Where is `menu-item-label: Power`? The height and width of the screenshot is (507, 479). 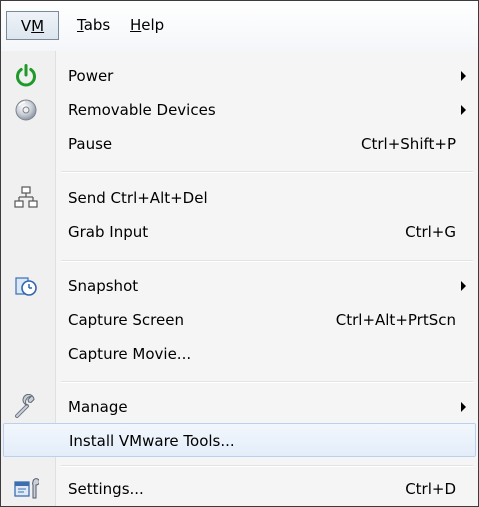 menu-item-label: Power is located at coordinates (91, 76).